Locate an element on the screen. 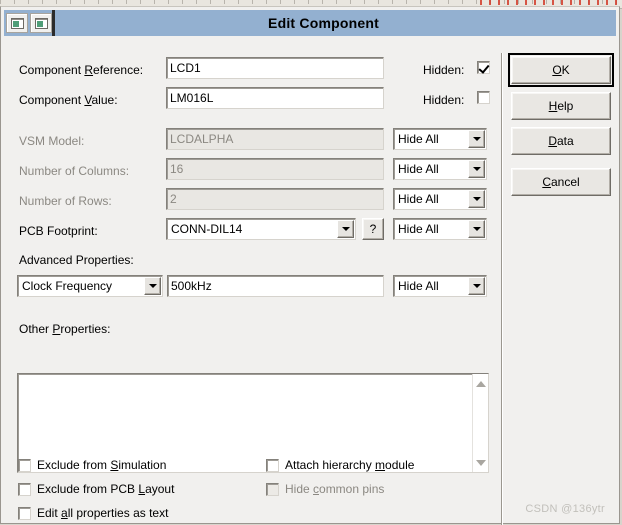 The image size is (622, 525). component-value-hidden-label: Hidden: is located at coordinates (444, 100).